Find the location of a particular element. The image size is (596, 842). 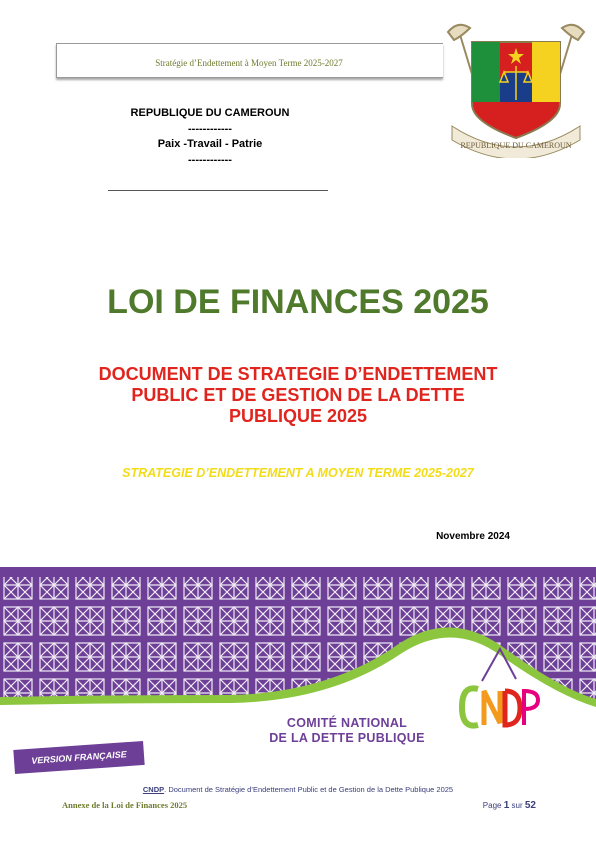

subtitle-line: PUBLIC ET DE GESTION DE LA DETTE is located at coordinates (298, 395).